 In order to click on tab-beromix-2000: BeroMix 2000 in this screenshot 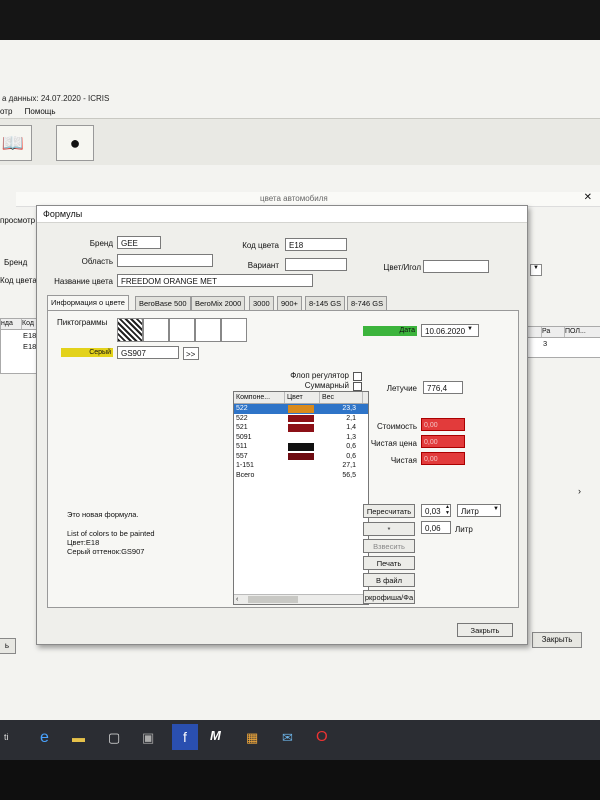, I will do `click(218, 303)`.